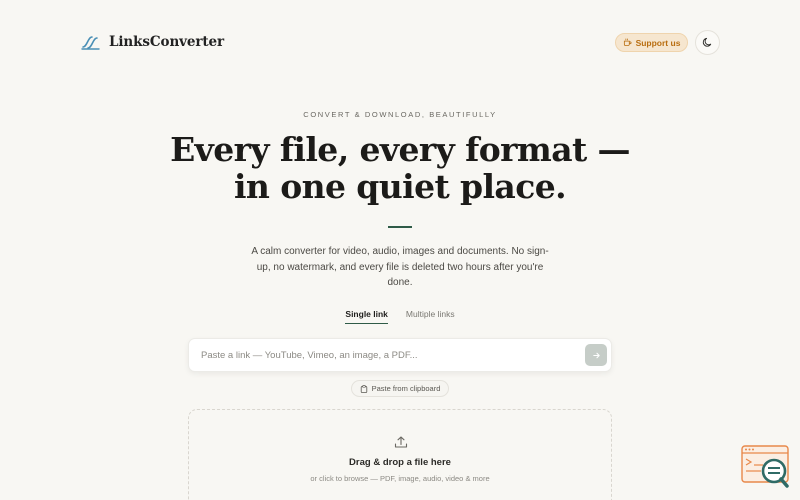 The height and width of the screenshot is (500, 800). I want to click on theme-toggle-button, so click(707, 42).